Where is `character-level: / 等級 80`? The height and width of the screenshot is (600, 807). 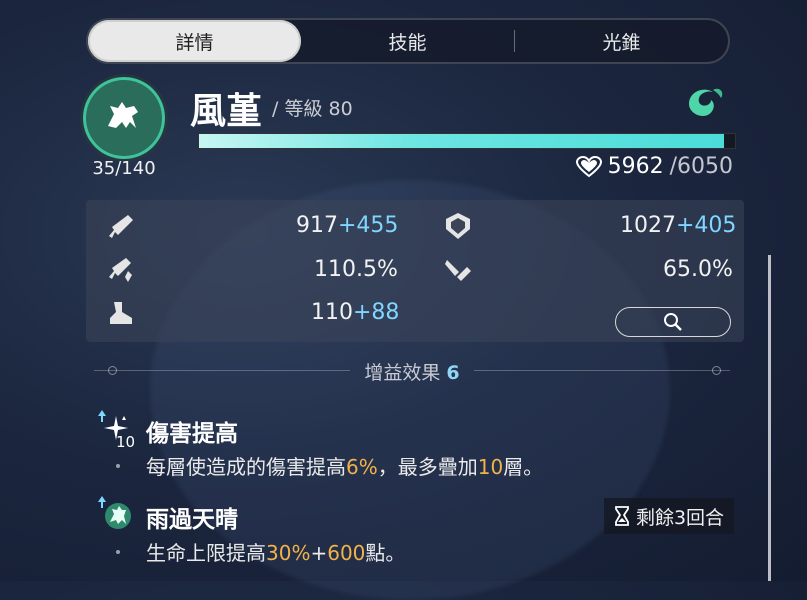 character-level: / 等級 80 is located at coordinates (312, 109).